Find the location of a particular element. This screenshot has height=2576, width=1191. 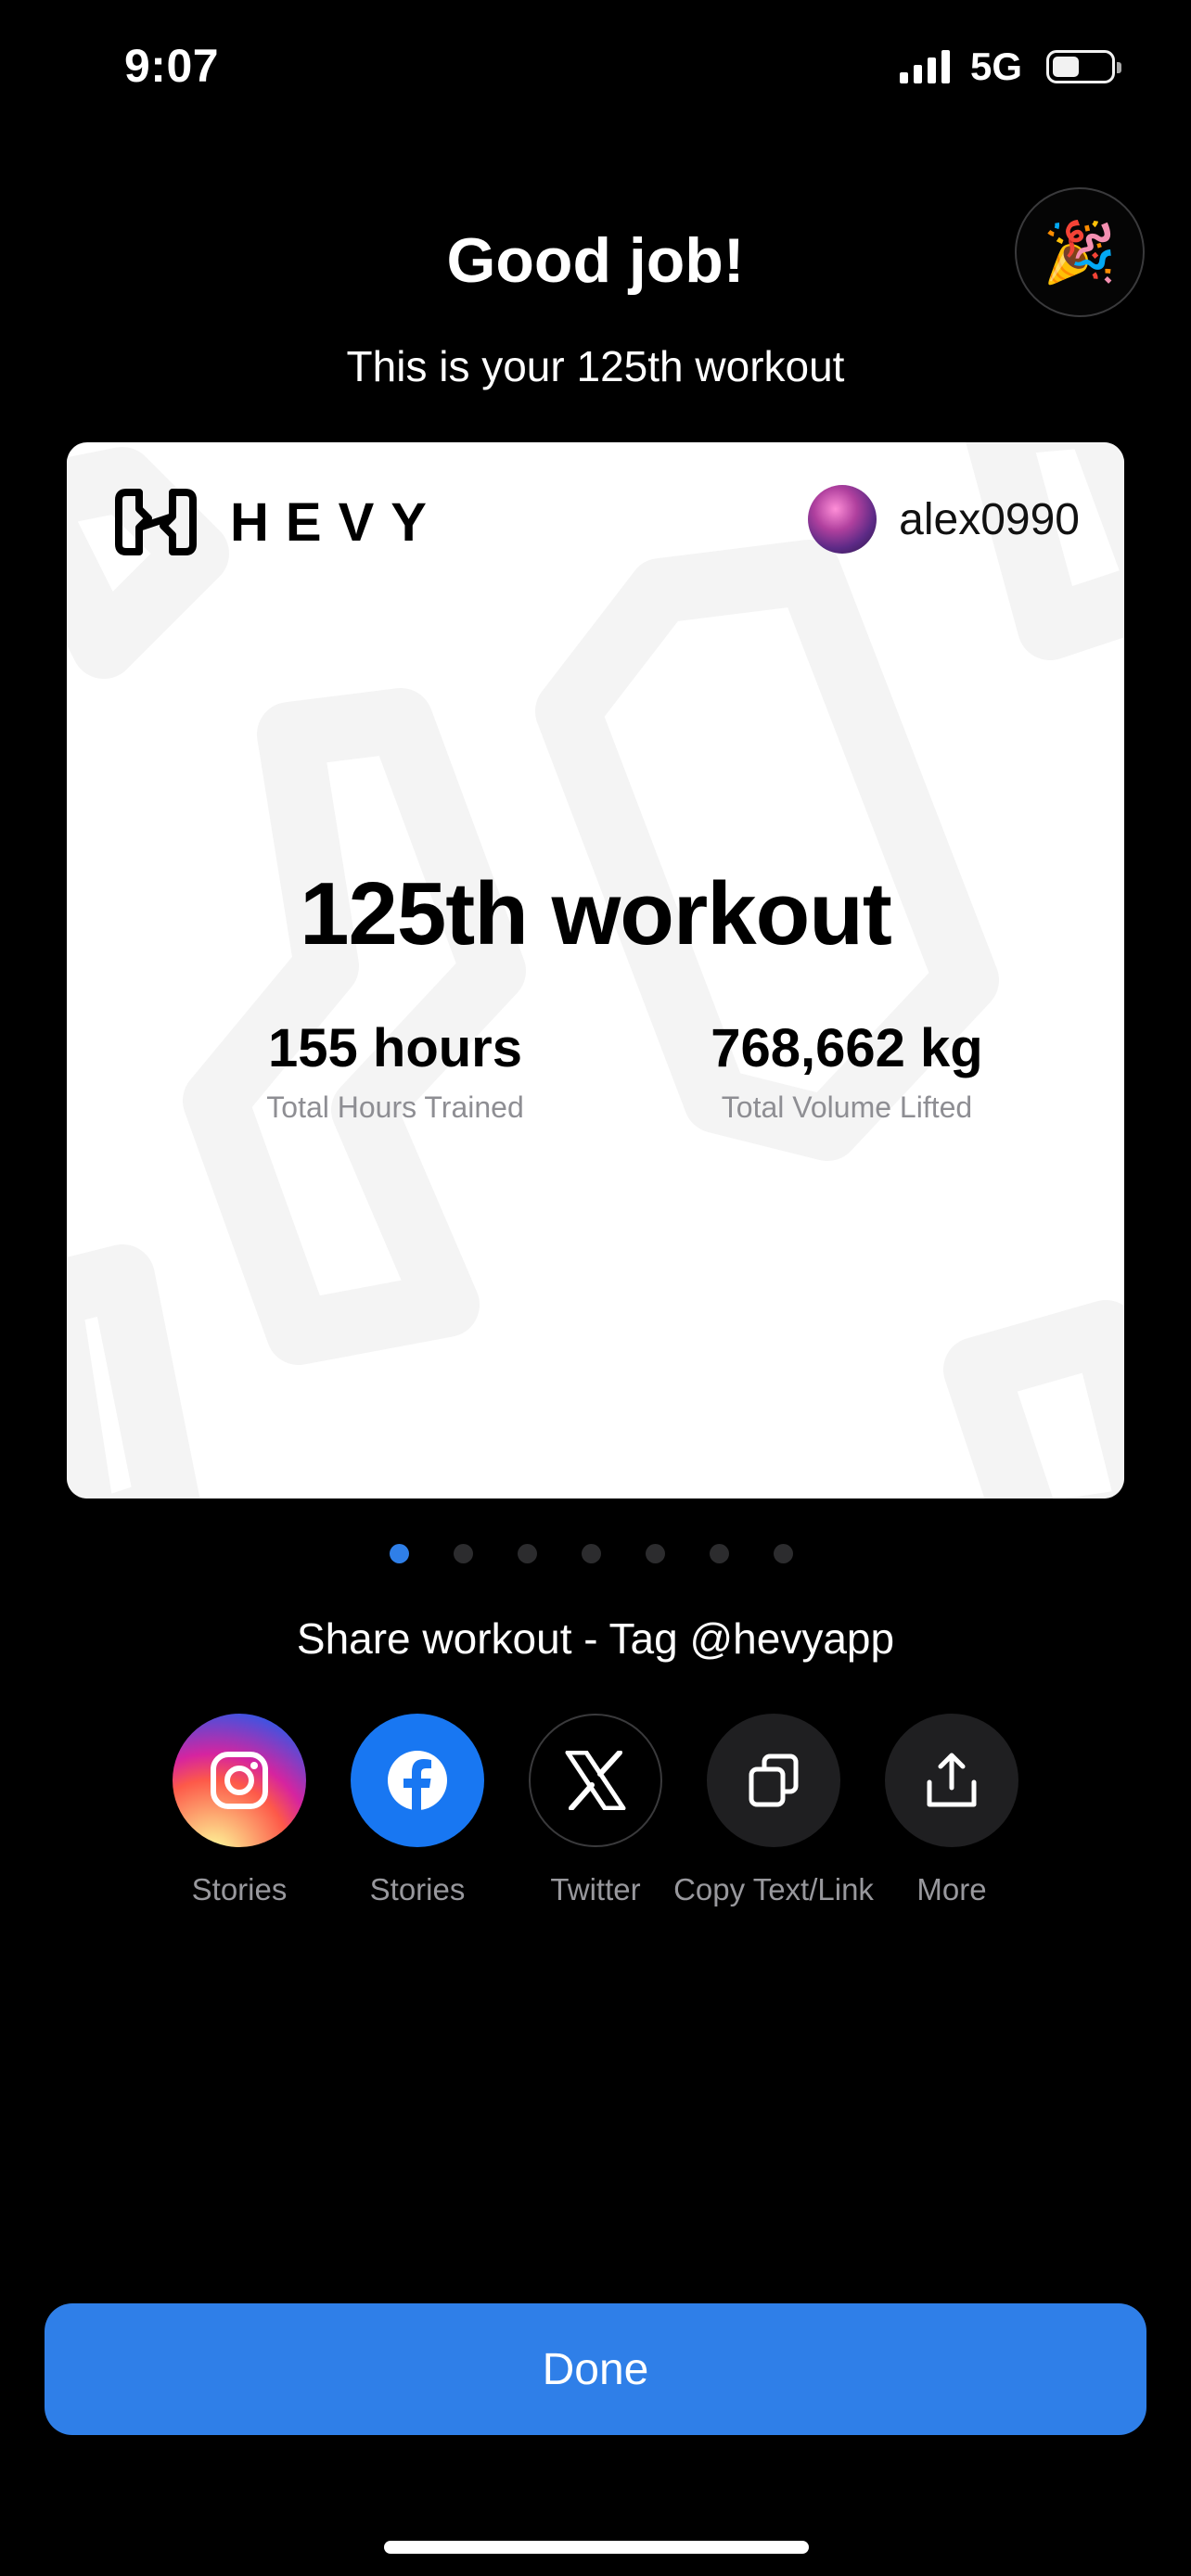

stat-label: Total Volume Lifted is located at coordinates (847, 1107).